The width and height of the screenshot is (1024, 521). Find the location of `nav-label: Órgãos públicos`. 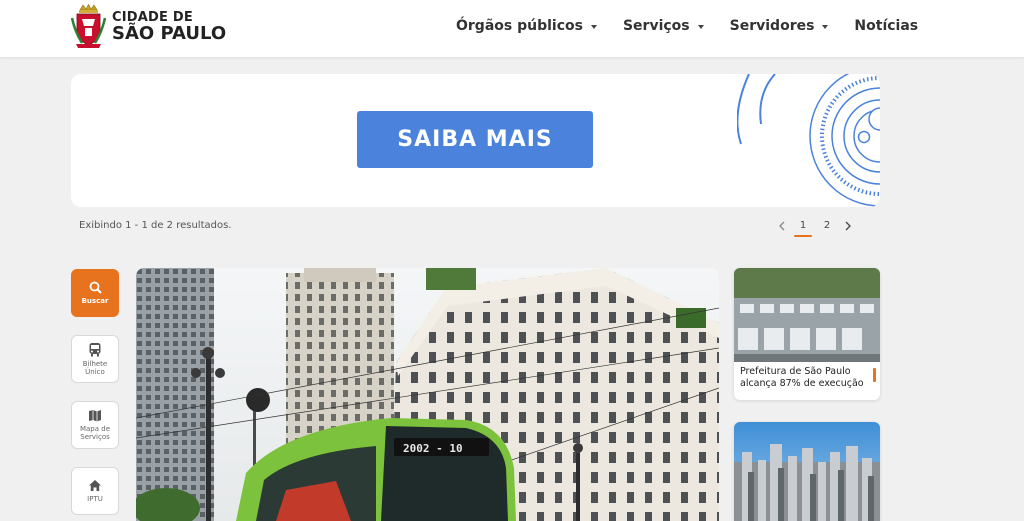

nav-label: Órgãos públicos is located at coordinates (519, 26).